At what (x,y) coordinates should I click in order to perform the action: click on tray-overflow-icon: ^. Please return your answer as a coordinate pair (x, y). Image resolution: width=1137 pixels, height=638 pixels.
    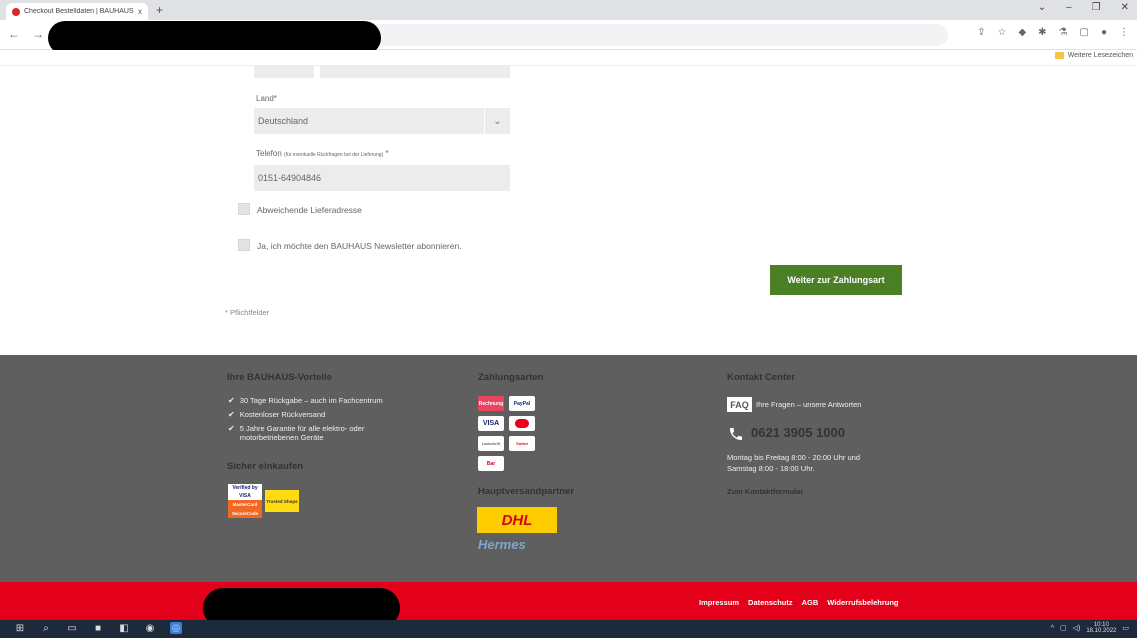
    Looking at the image, I should click on (1052, 628).